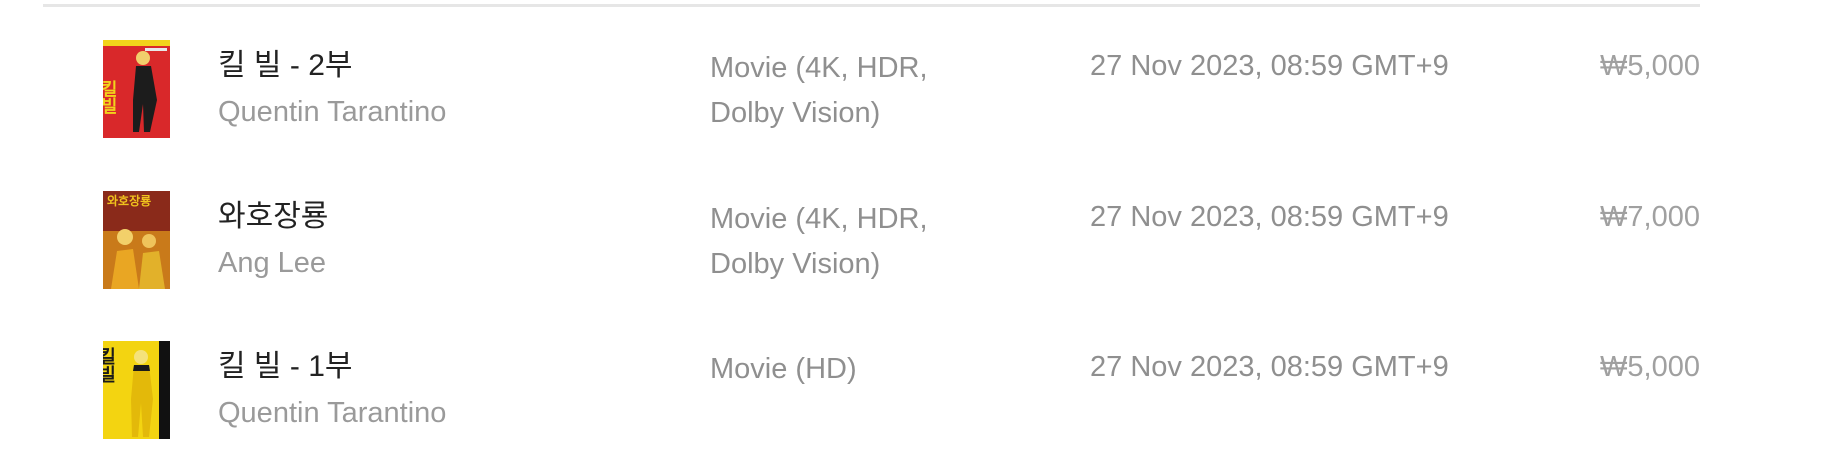 The width and height of the screenshot is (1833, 458). Describe the element at coordinates (285, 66) in the screenshot. I see `movie-title: 킬 빌 - 2부` at that location.